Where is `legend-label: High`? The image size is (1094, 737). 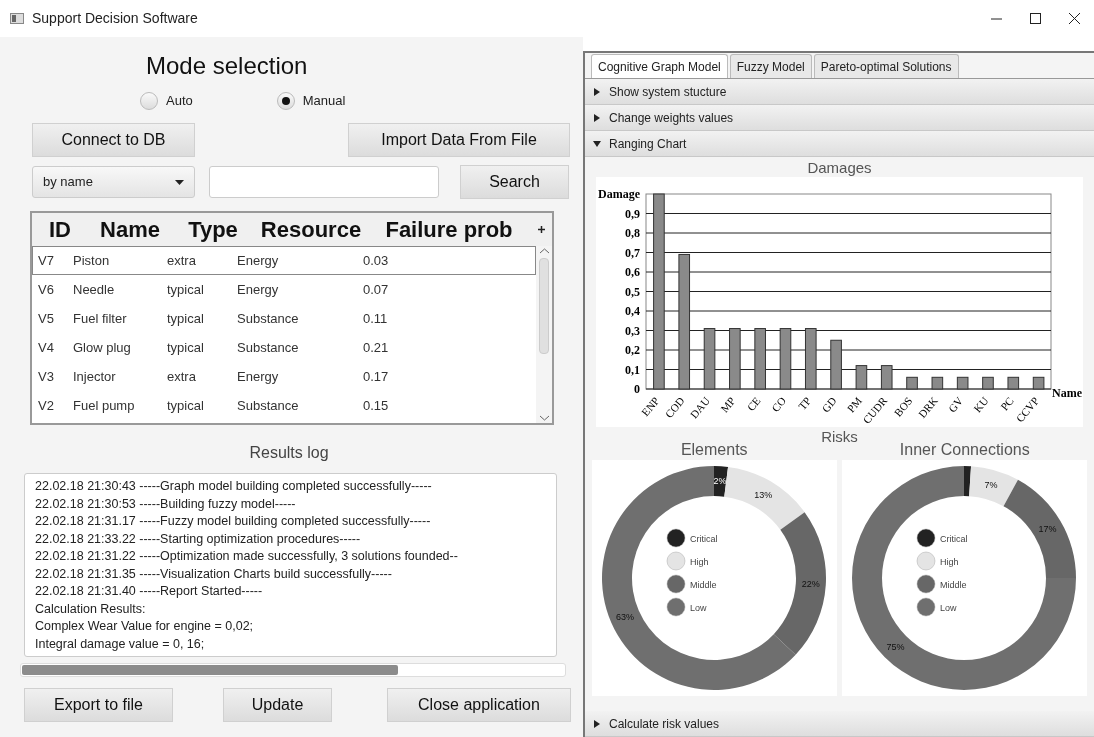 legend-label: High is located at coordinates (949, 562).